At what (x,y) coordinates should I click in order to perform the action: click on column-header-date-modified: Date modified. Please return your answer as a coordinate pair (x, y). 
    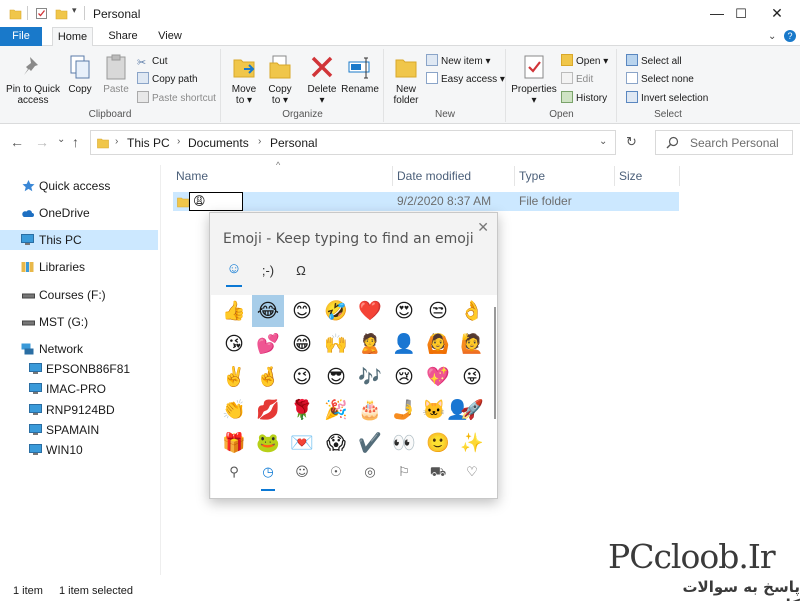
    Looking at the image, I should click on (452, 176).